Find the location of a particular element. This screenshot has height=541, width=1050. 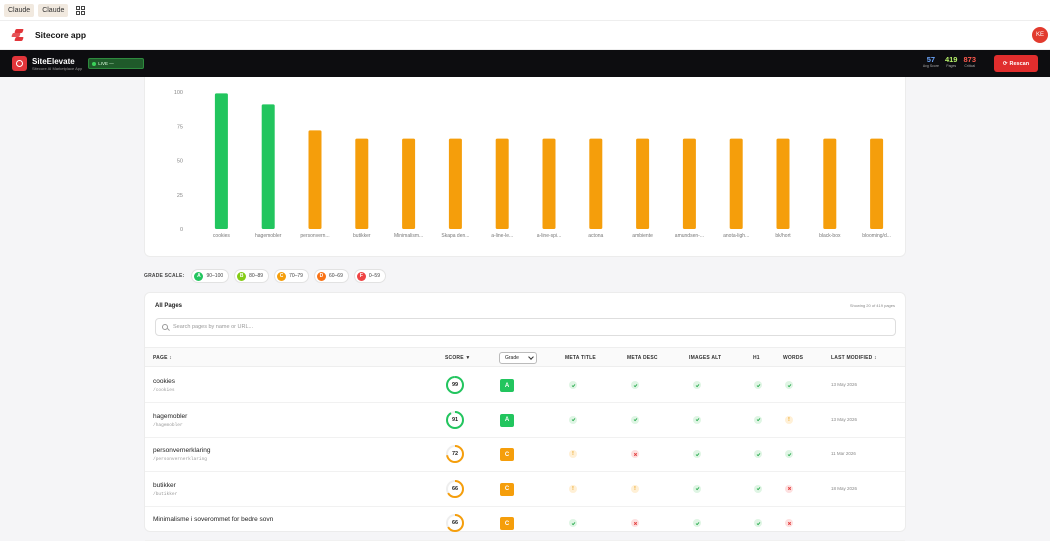

stat-avg-score: 57 Avg Score is located at coordinates (931, 62).